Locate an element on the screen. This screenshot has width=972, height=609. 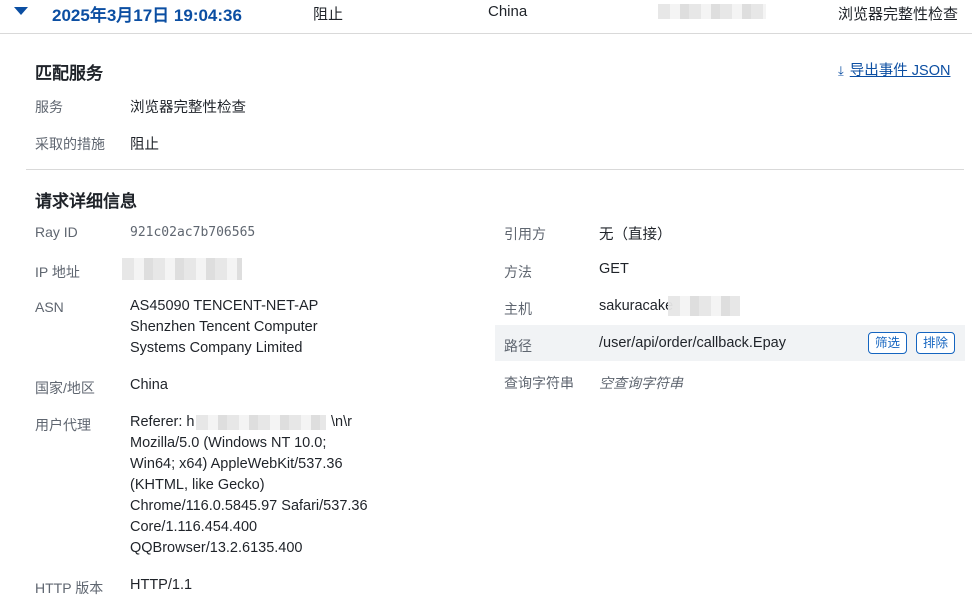
request-details-title: 请求详细信息 is located at coordinates (86, 201).